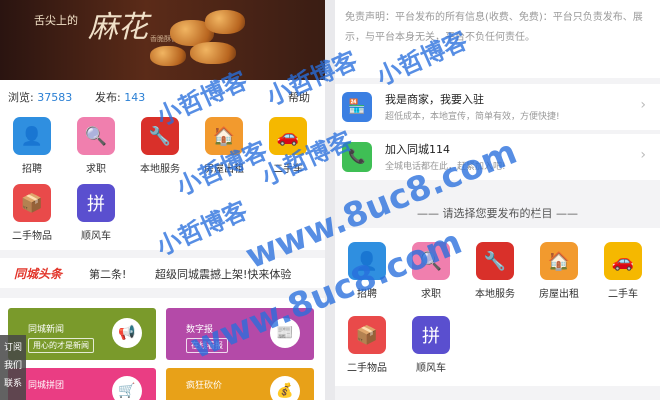  What do you see at coordinates (56, 20) in the screenshot?
I see `banner-small-text: 舌尖上的` at bounding box center [56, 20].